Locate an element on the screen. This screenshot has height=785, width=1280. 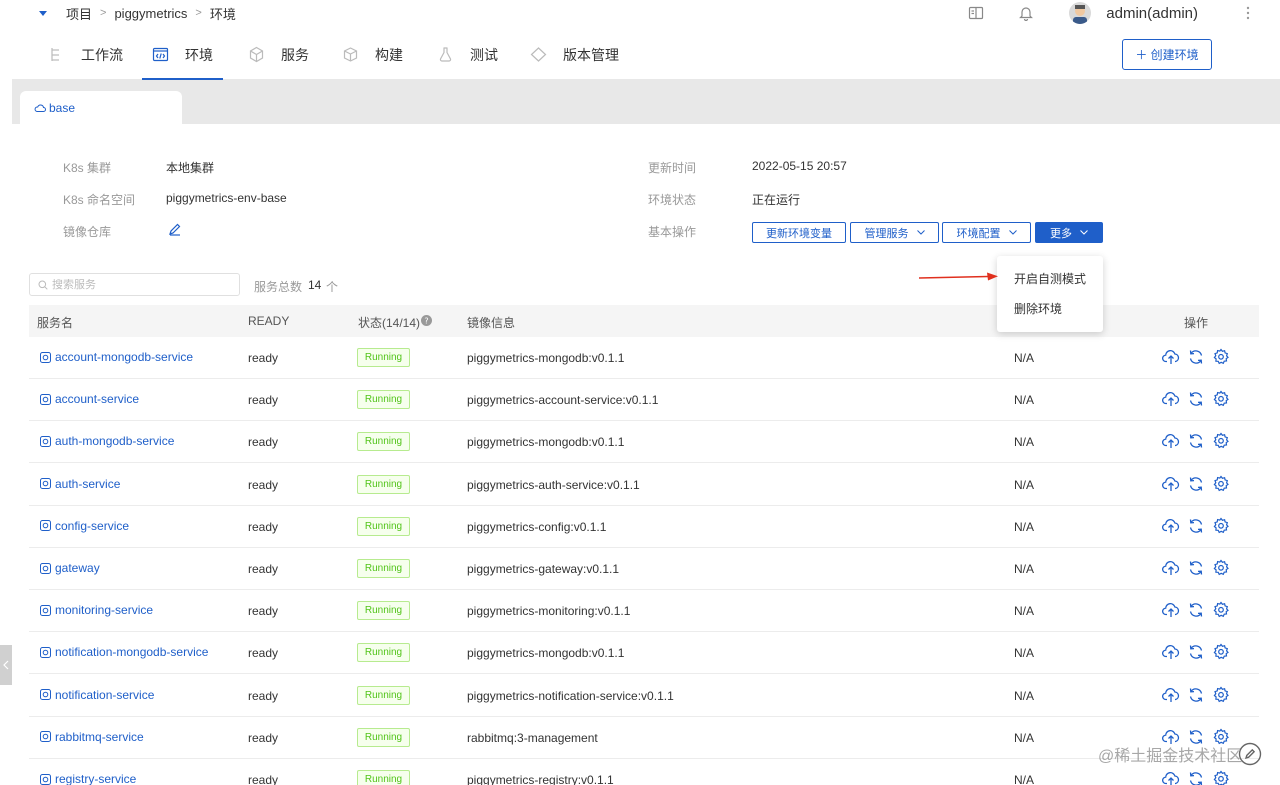
service-search-input is located at coordinates (142, 284).